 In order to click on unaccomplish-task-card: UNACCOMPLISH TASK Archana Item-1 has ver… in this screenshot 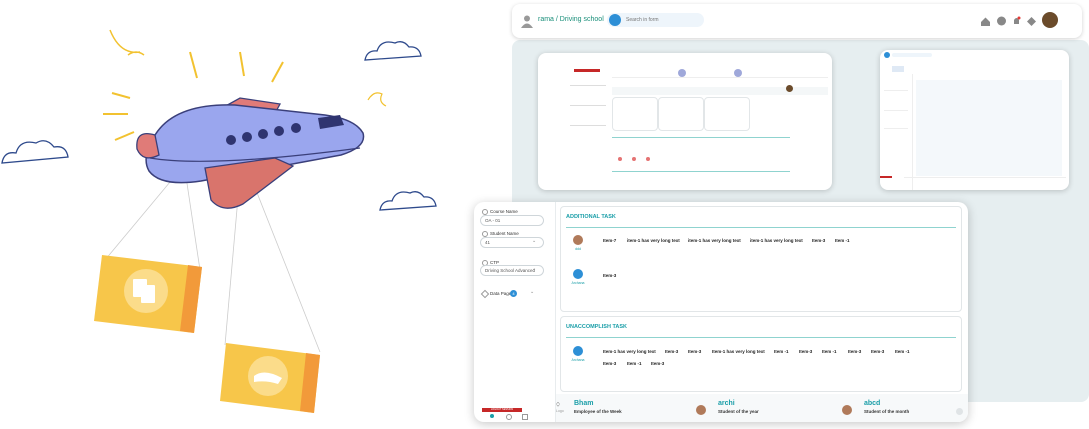, I will do `click(761, 354)`.